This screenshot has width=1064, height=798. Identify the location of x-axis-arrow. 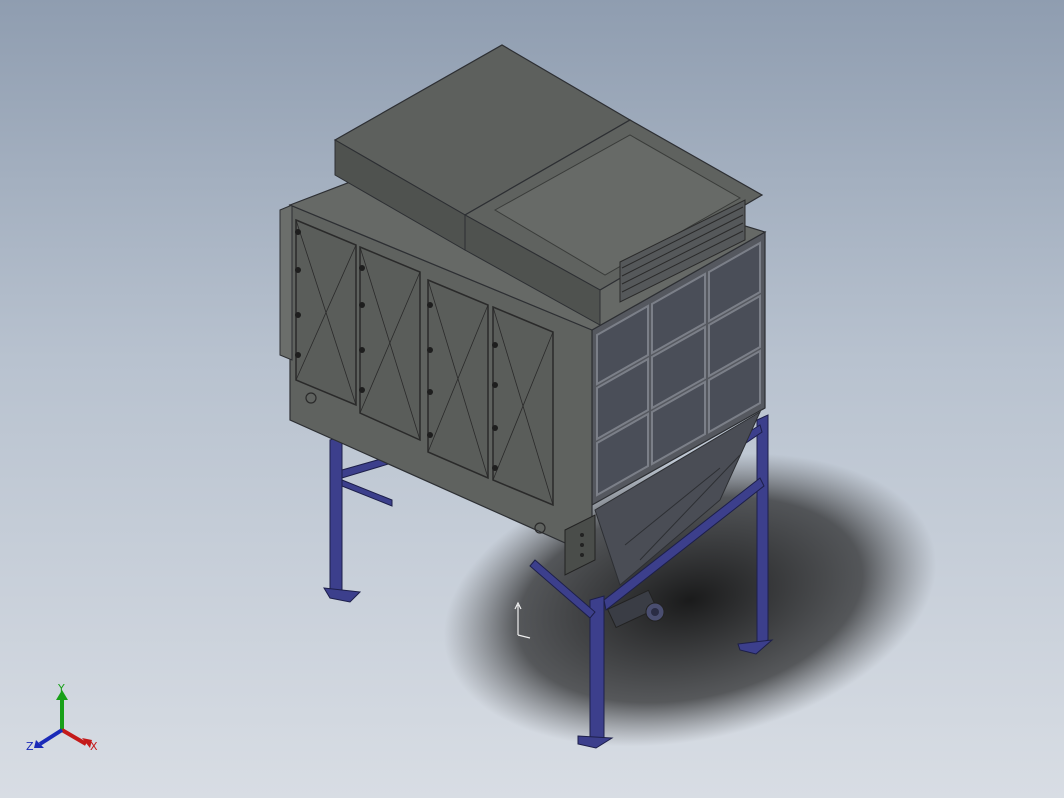
(74, 737).